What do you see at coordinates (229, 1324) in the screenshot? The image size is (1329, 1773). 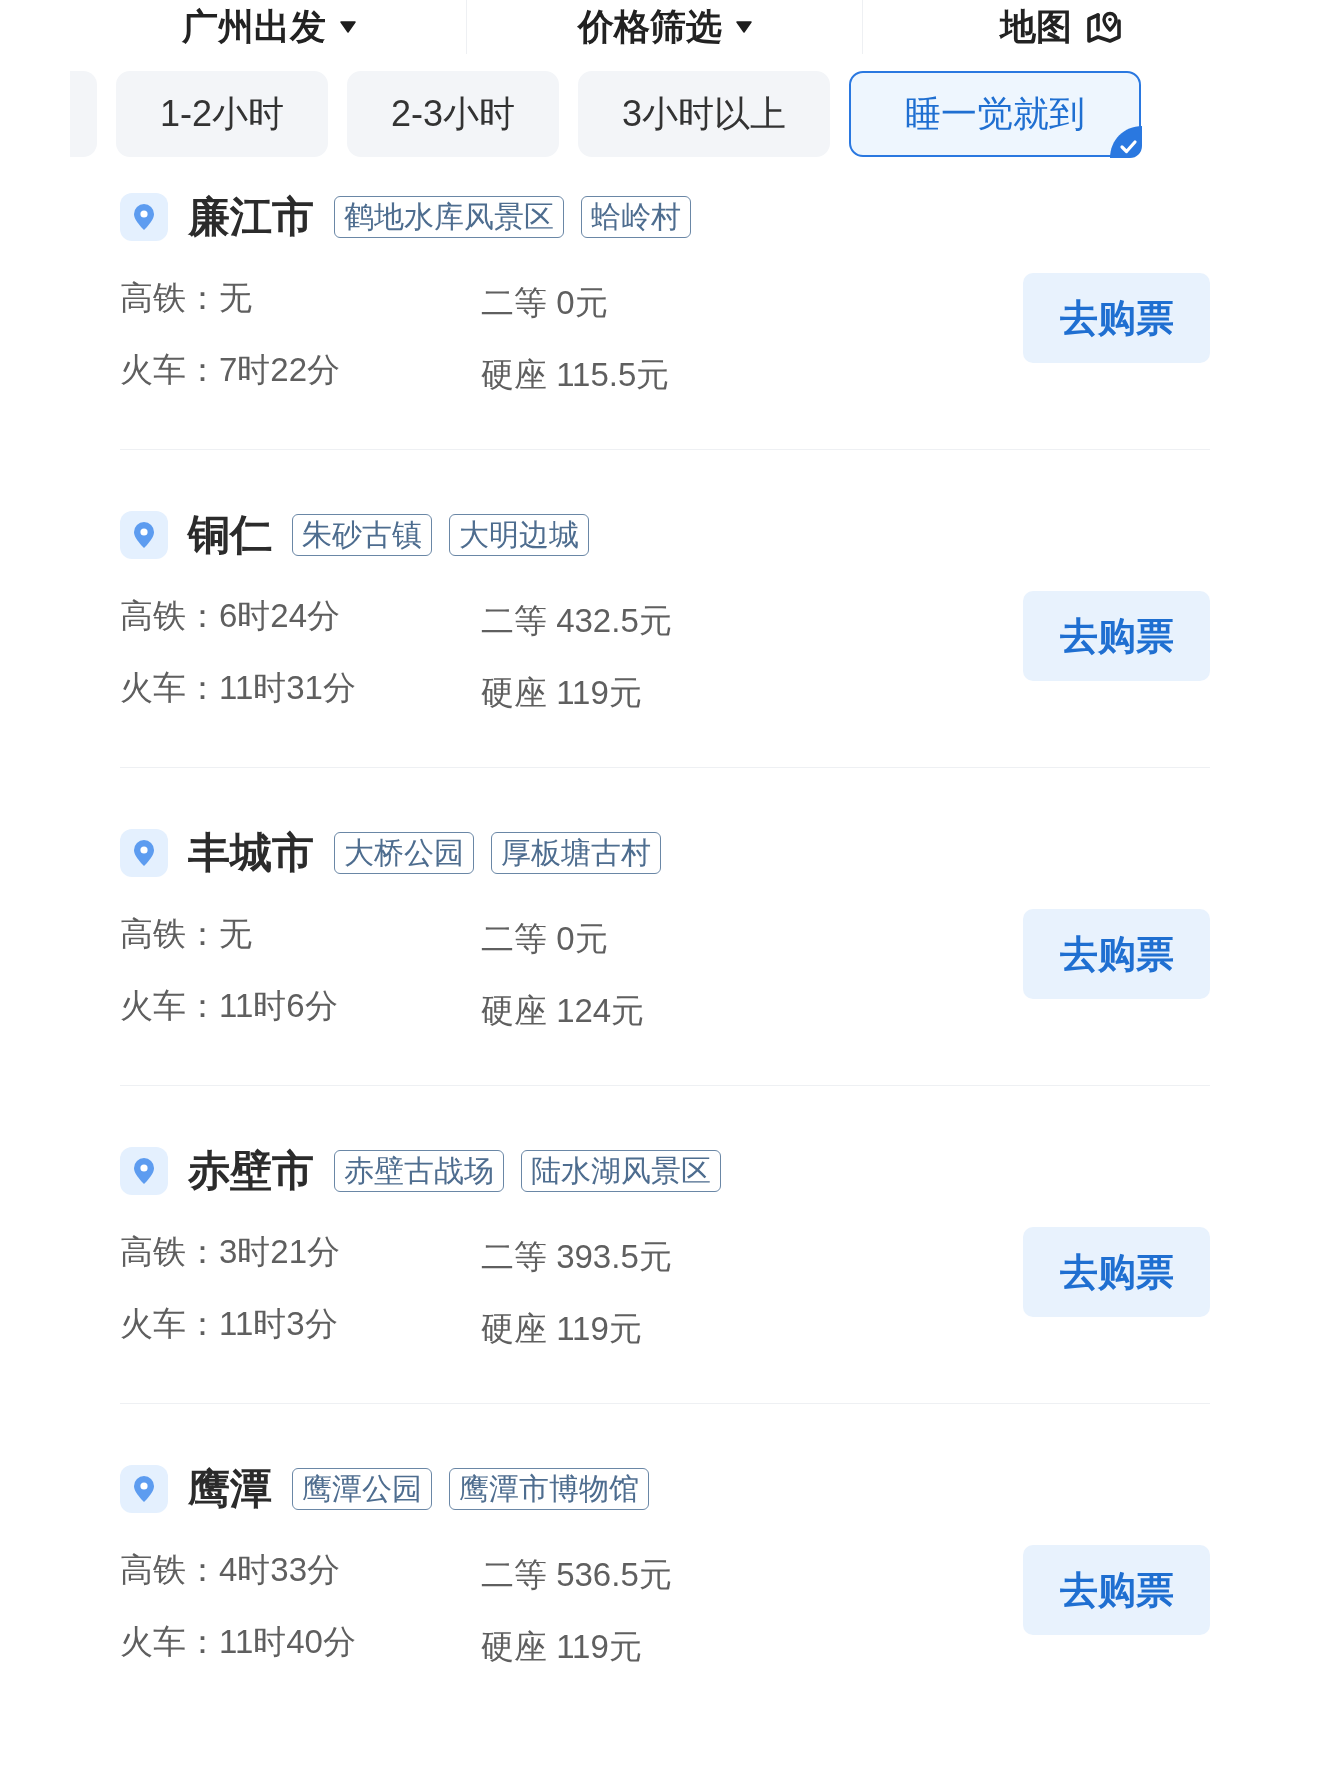 I see `train-time: 火车：11时3分` at bounding box center [229, 1324].